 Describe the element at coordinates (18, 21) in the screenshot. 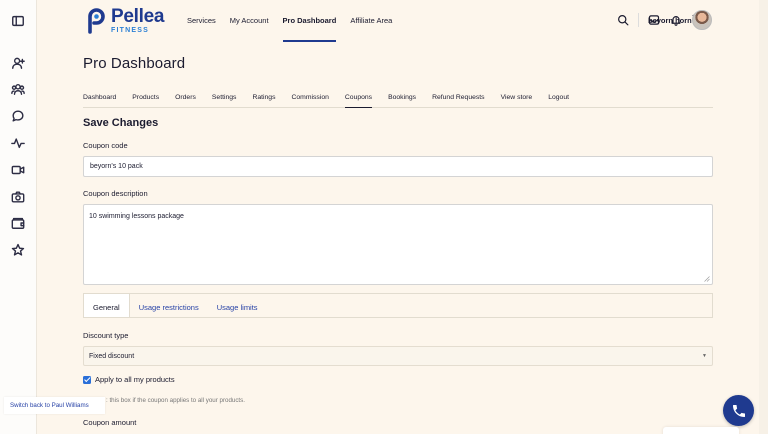

I see `sidebar-toggle-icon` at that location.